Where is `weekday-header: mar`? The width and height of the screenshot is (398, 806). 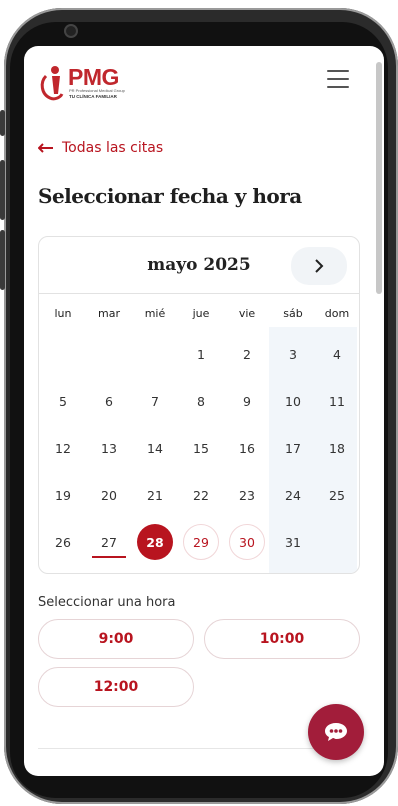
weekday-header: mar is located at coordinates (109, 313).